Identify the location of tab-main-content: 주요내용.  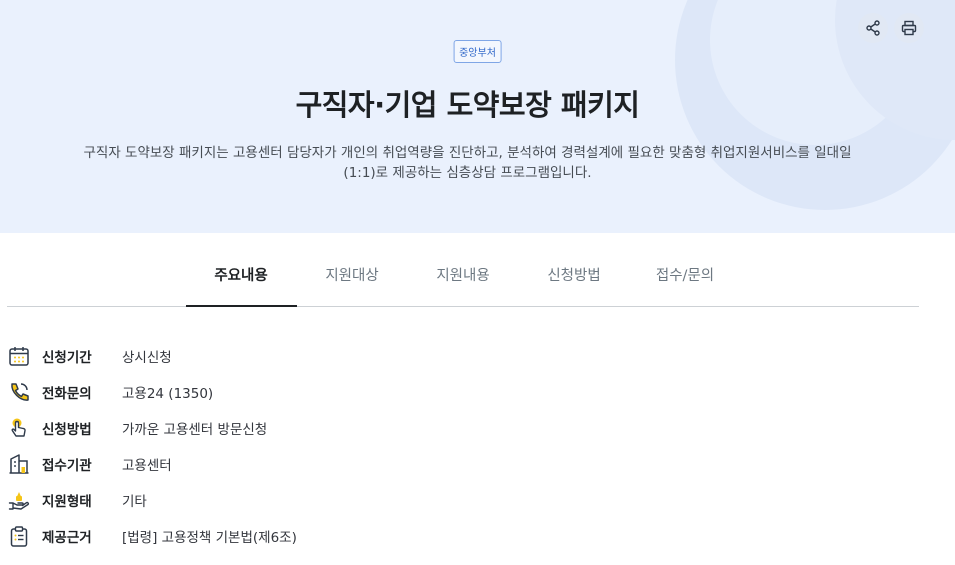
(241, 280).